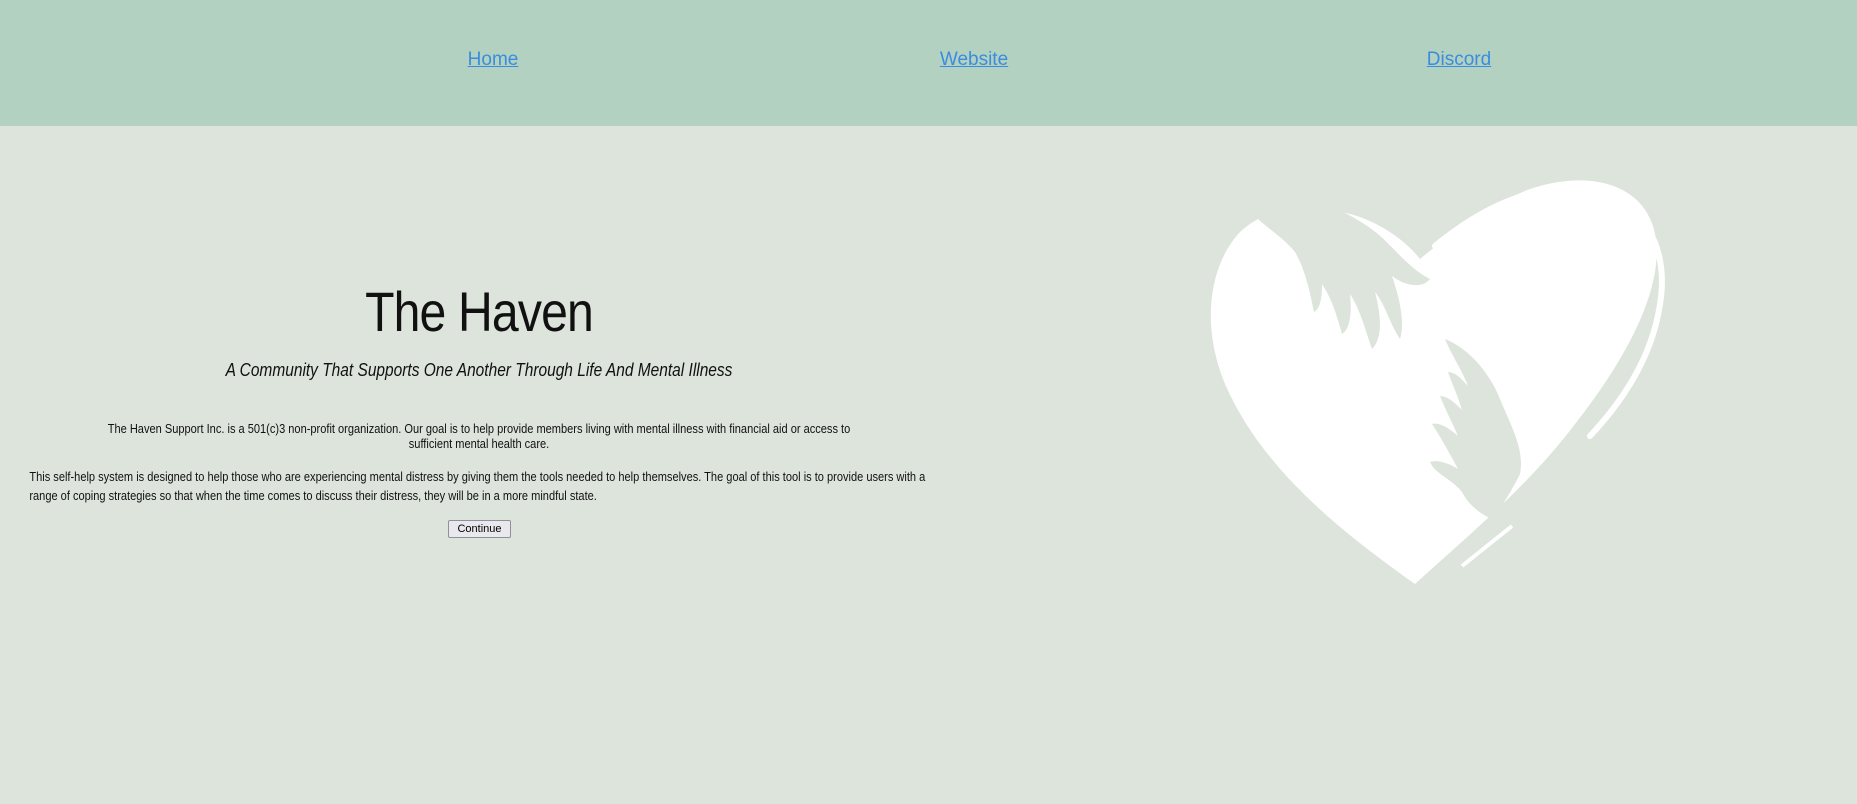  Describe the element at coordinates (1459, 60) in the screenshot. I see `nav-link-discord: Discord` at that location.